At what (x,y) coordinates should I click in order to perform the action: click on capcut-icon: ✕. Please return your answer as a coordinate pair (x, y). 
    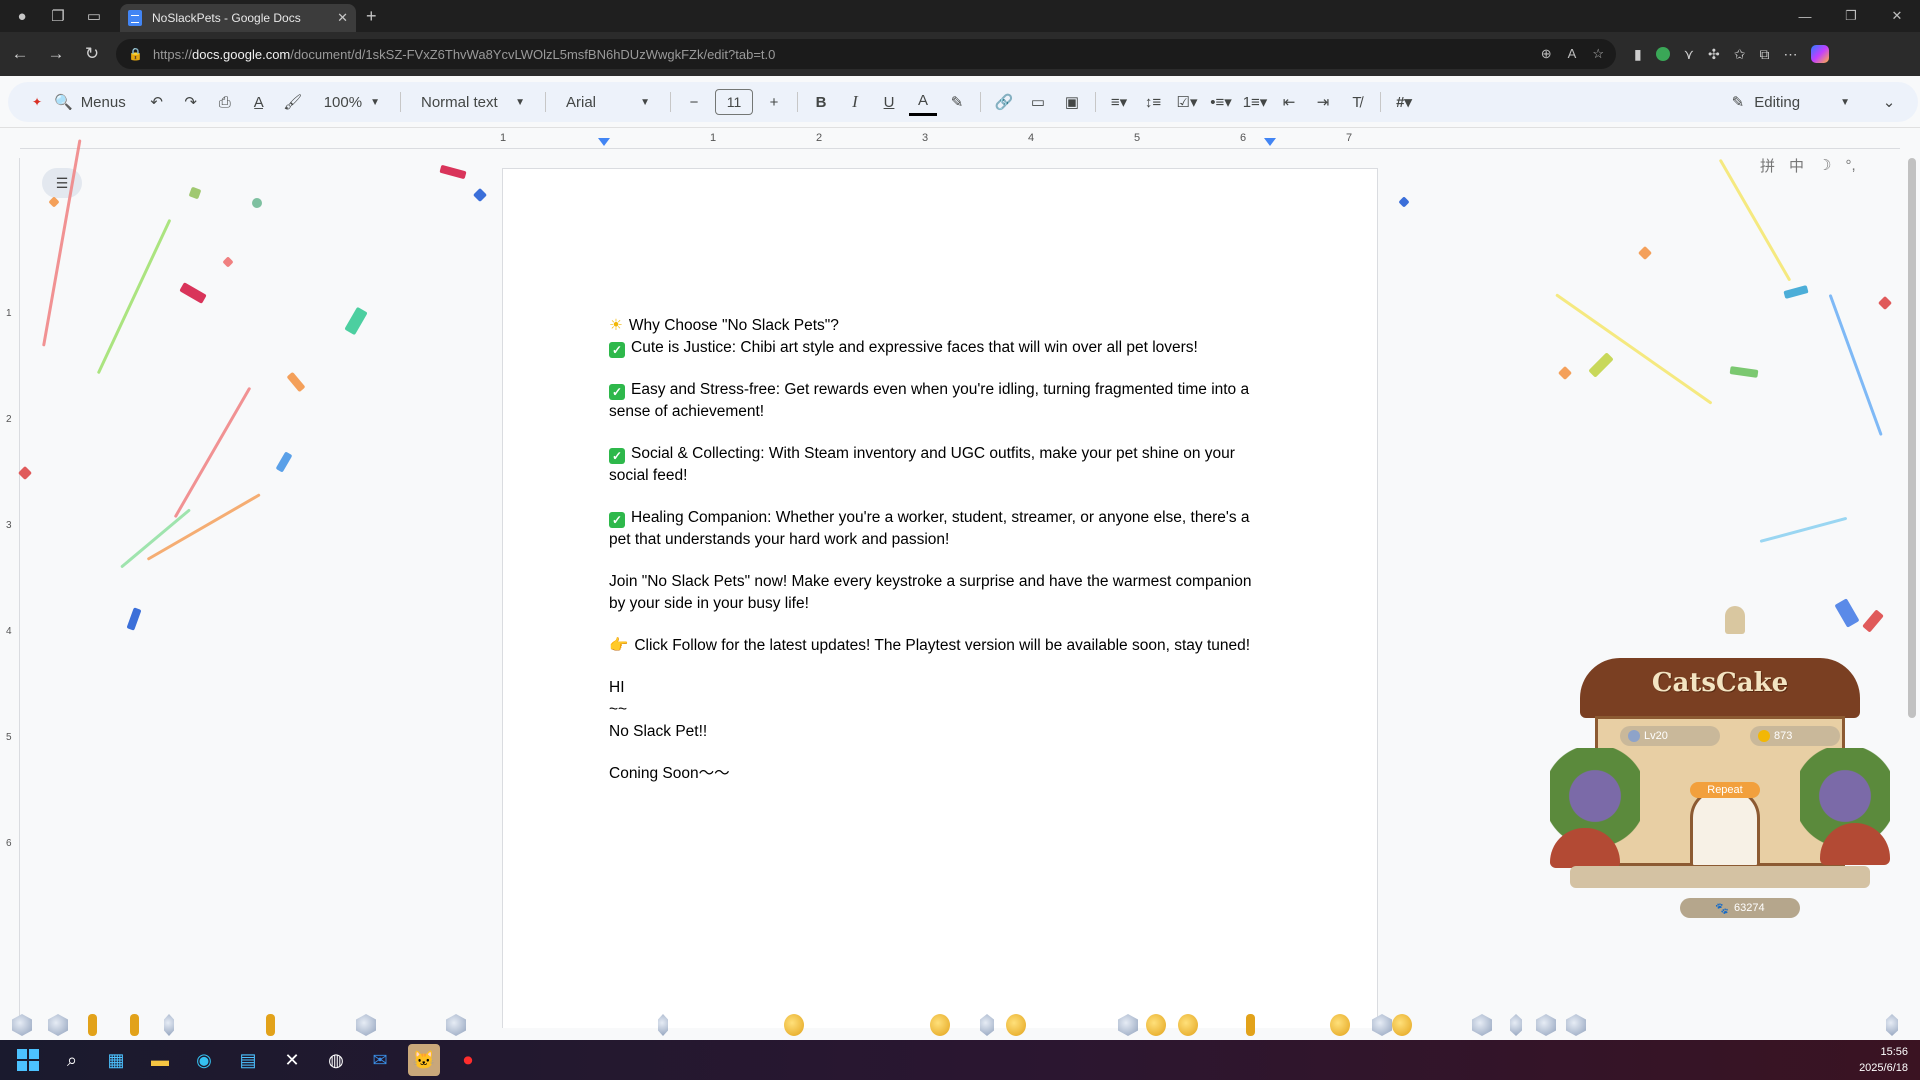
    Looking at the image, I should click on (292, 1060).